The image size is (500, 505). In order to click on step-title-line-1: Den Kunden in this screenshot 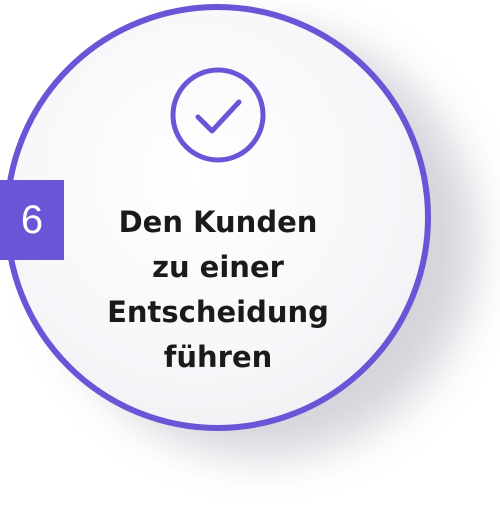, I will do `click(218, 222)`.